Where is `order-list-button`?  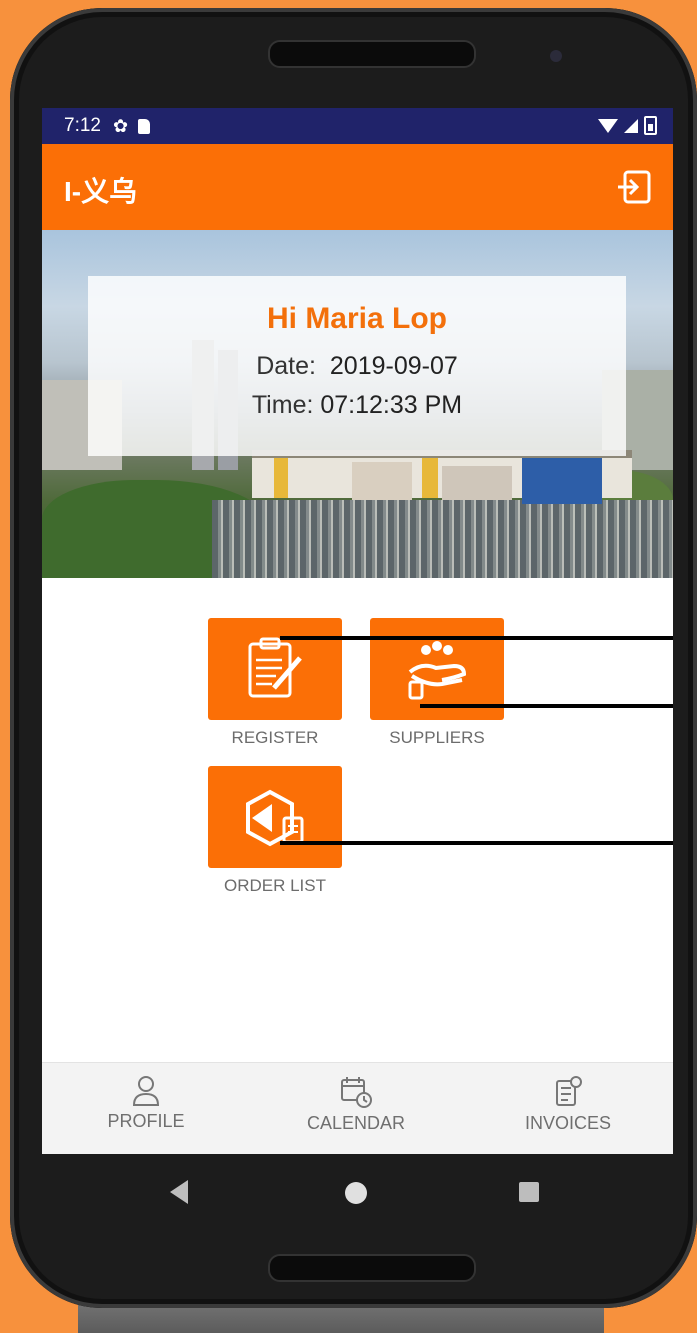
order-list-button is located at coordinates (275, 817).